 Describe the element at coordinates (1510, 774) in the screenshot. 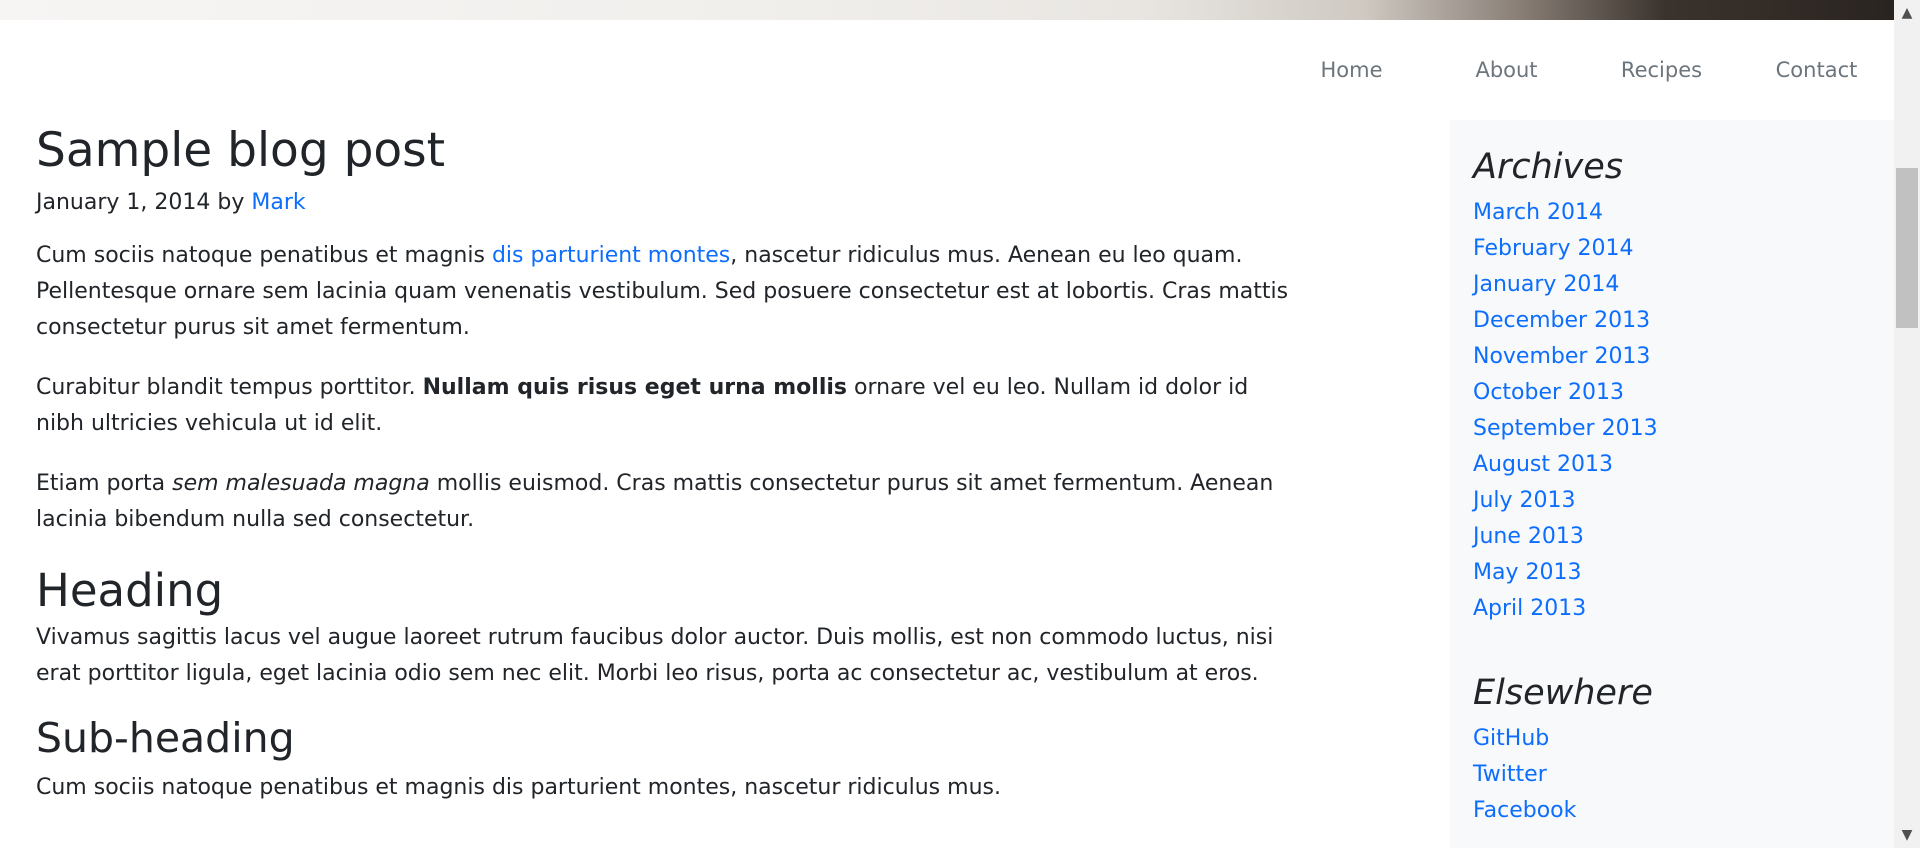

I see `twitter-link: Twitter` at that location.